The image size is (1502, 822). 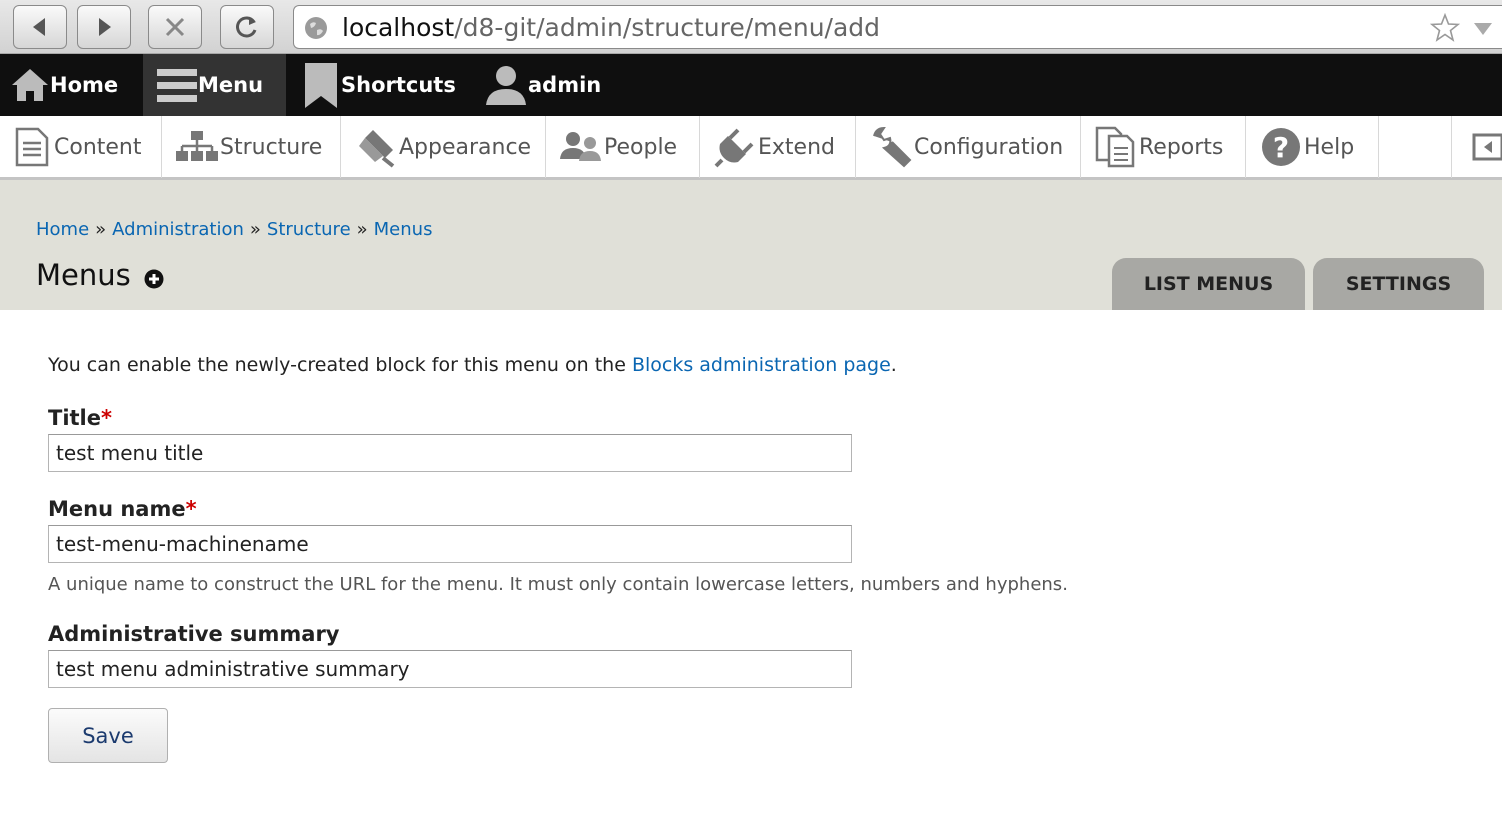 I want to click on tray-item-structure: Structure, so click(x=251, y=147).